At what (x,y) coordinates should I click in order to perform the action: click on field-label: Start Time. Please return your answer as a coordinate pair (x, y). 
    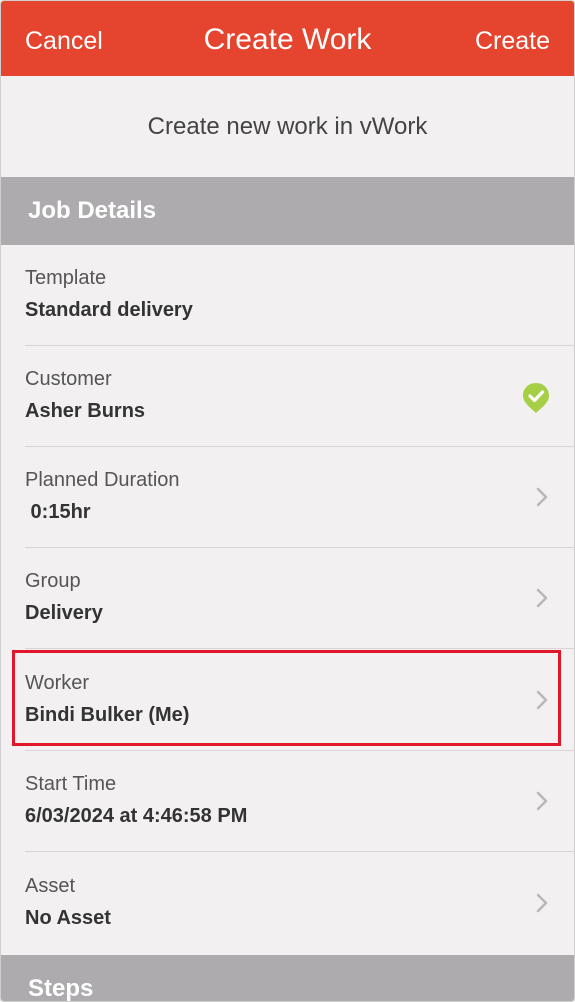
    Looking at the image, I should click on (71, 784).